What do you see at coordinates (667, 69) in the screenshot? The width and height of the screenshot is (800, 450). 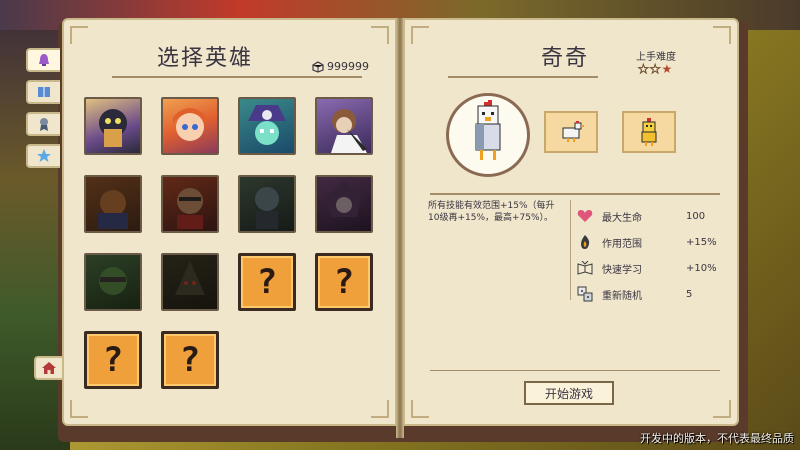 I see `star-filled-icon: ★` at bounding box center [667, 69].